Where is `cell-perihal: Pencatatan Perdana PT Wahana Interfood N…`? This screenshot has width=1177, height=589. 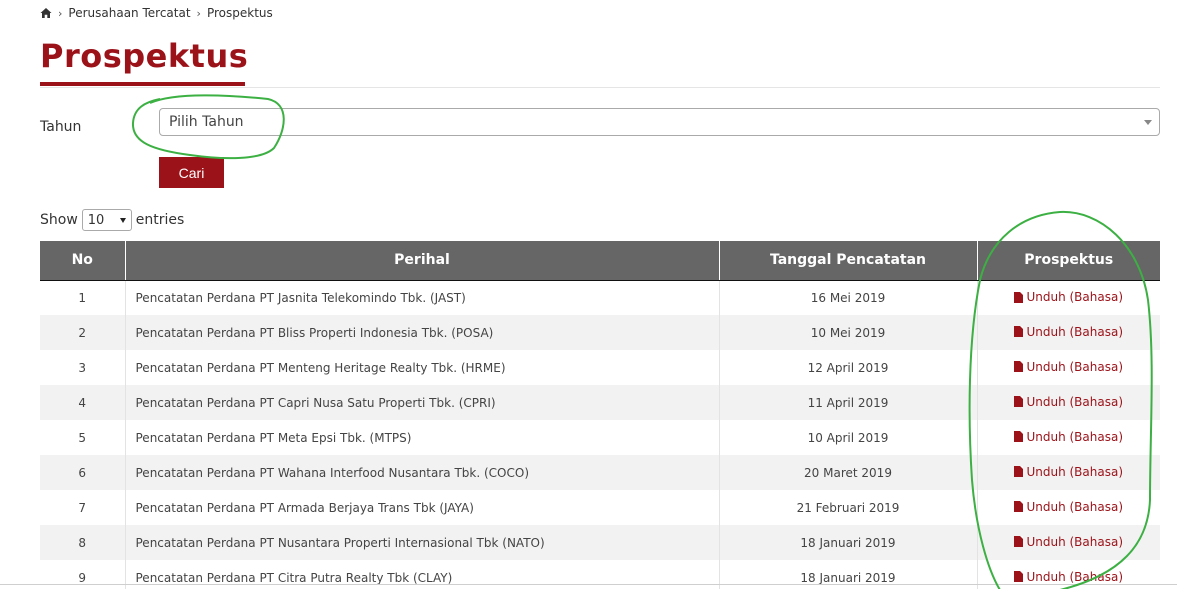 cell-perihal: Pencatatan Perdana PT Wahana Interfood N… is located at coordinates (422, 472).